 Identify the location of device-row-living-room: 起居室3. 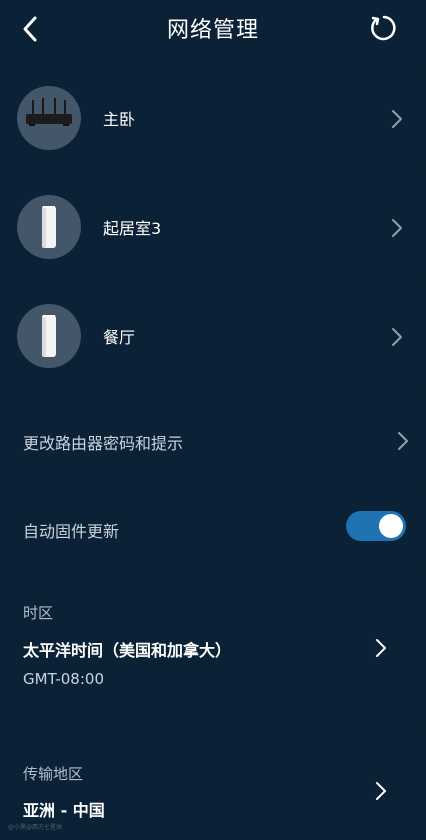
(213, 227).